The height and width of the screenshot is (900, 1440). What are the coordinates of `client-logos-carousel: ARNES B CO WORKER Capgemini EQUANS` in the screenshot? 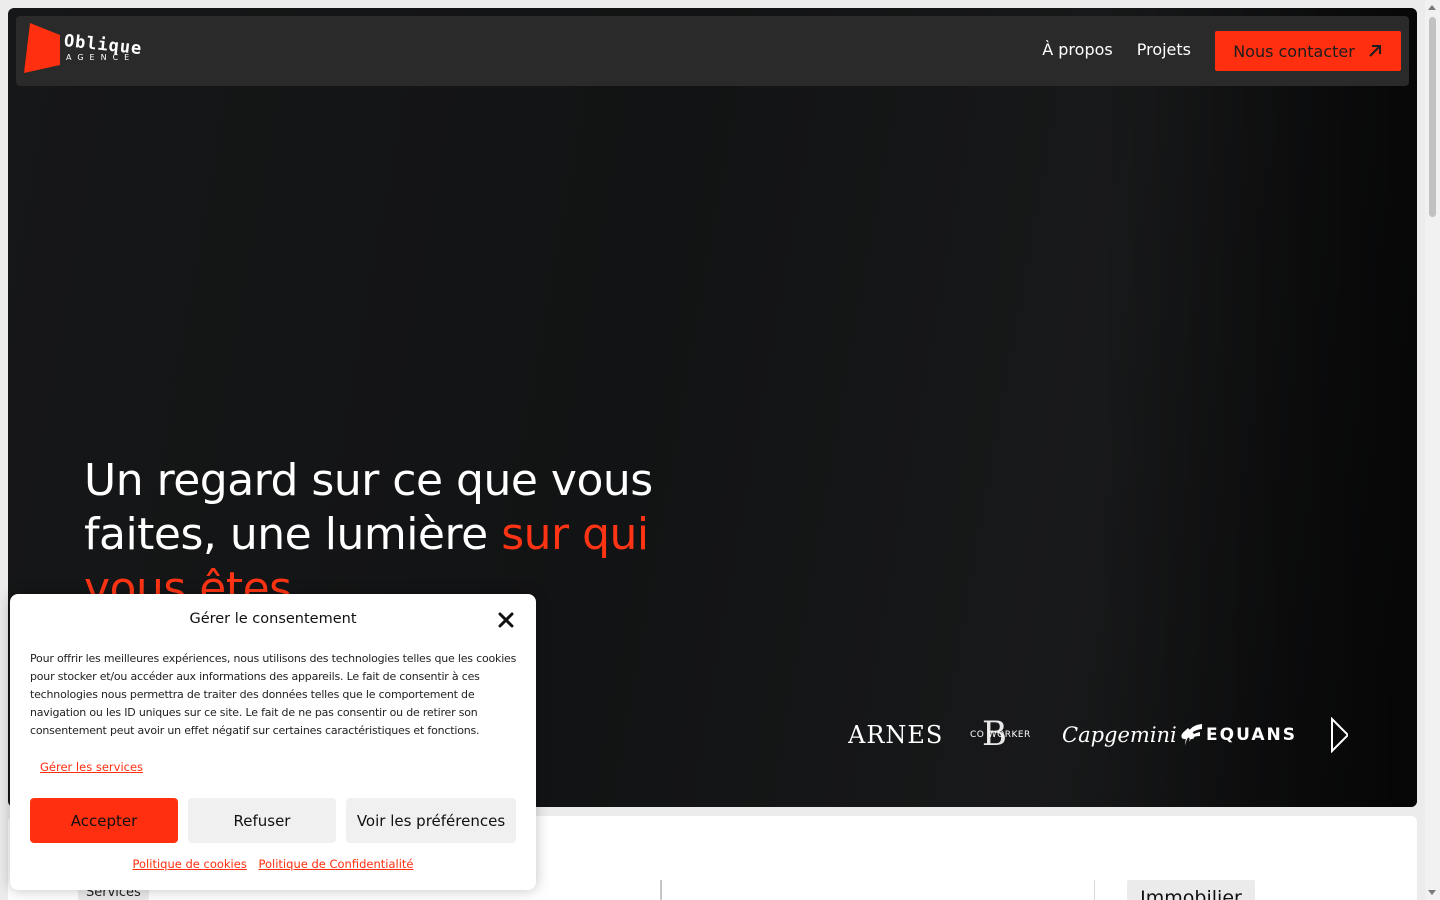 It's located at (1098, 735).